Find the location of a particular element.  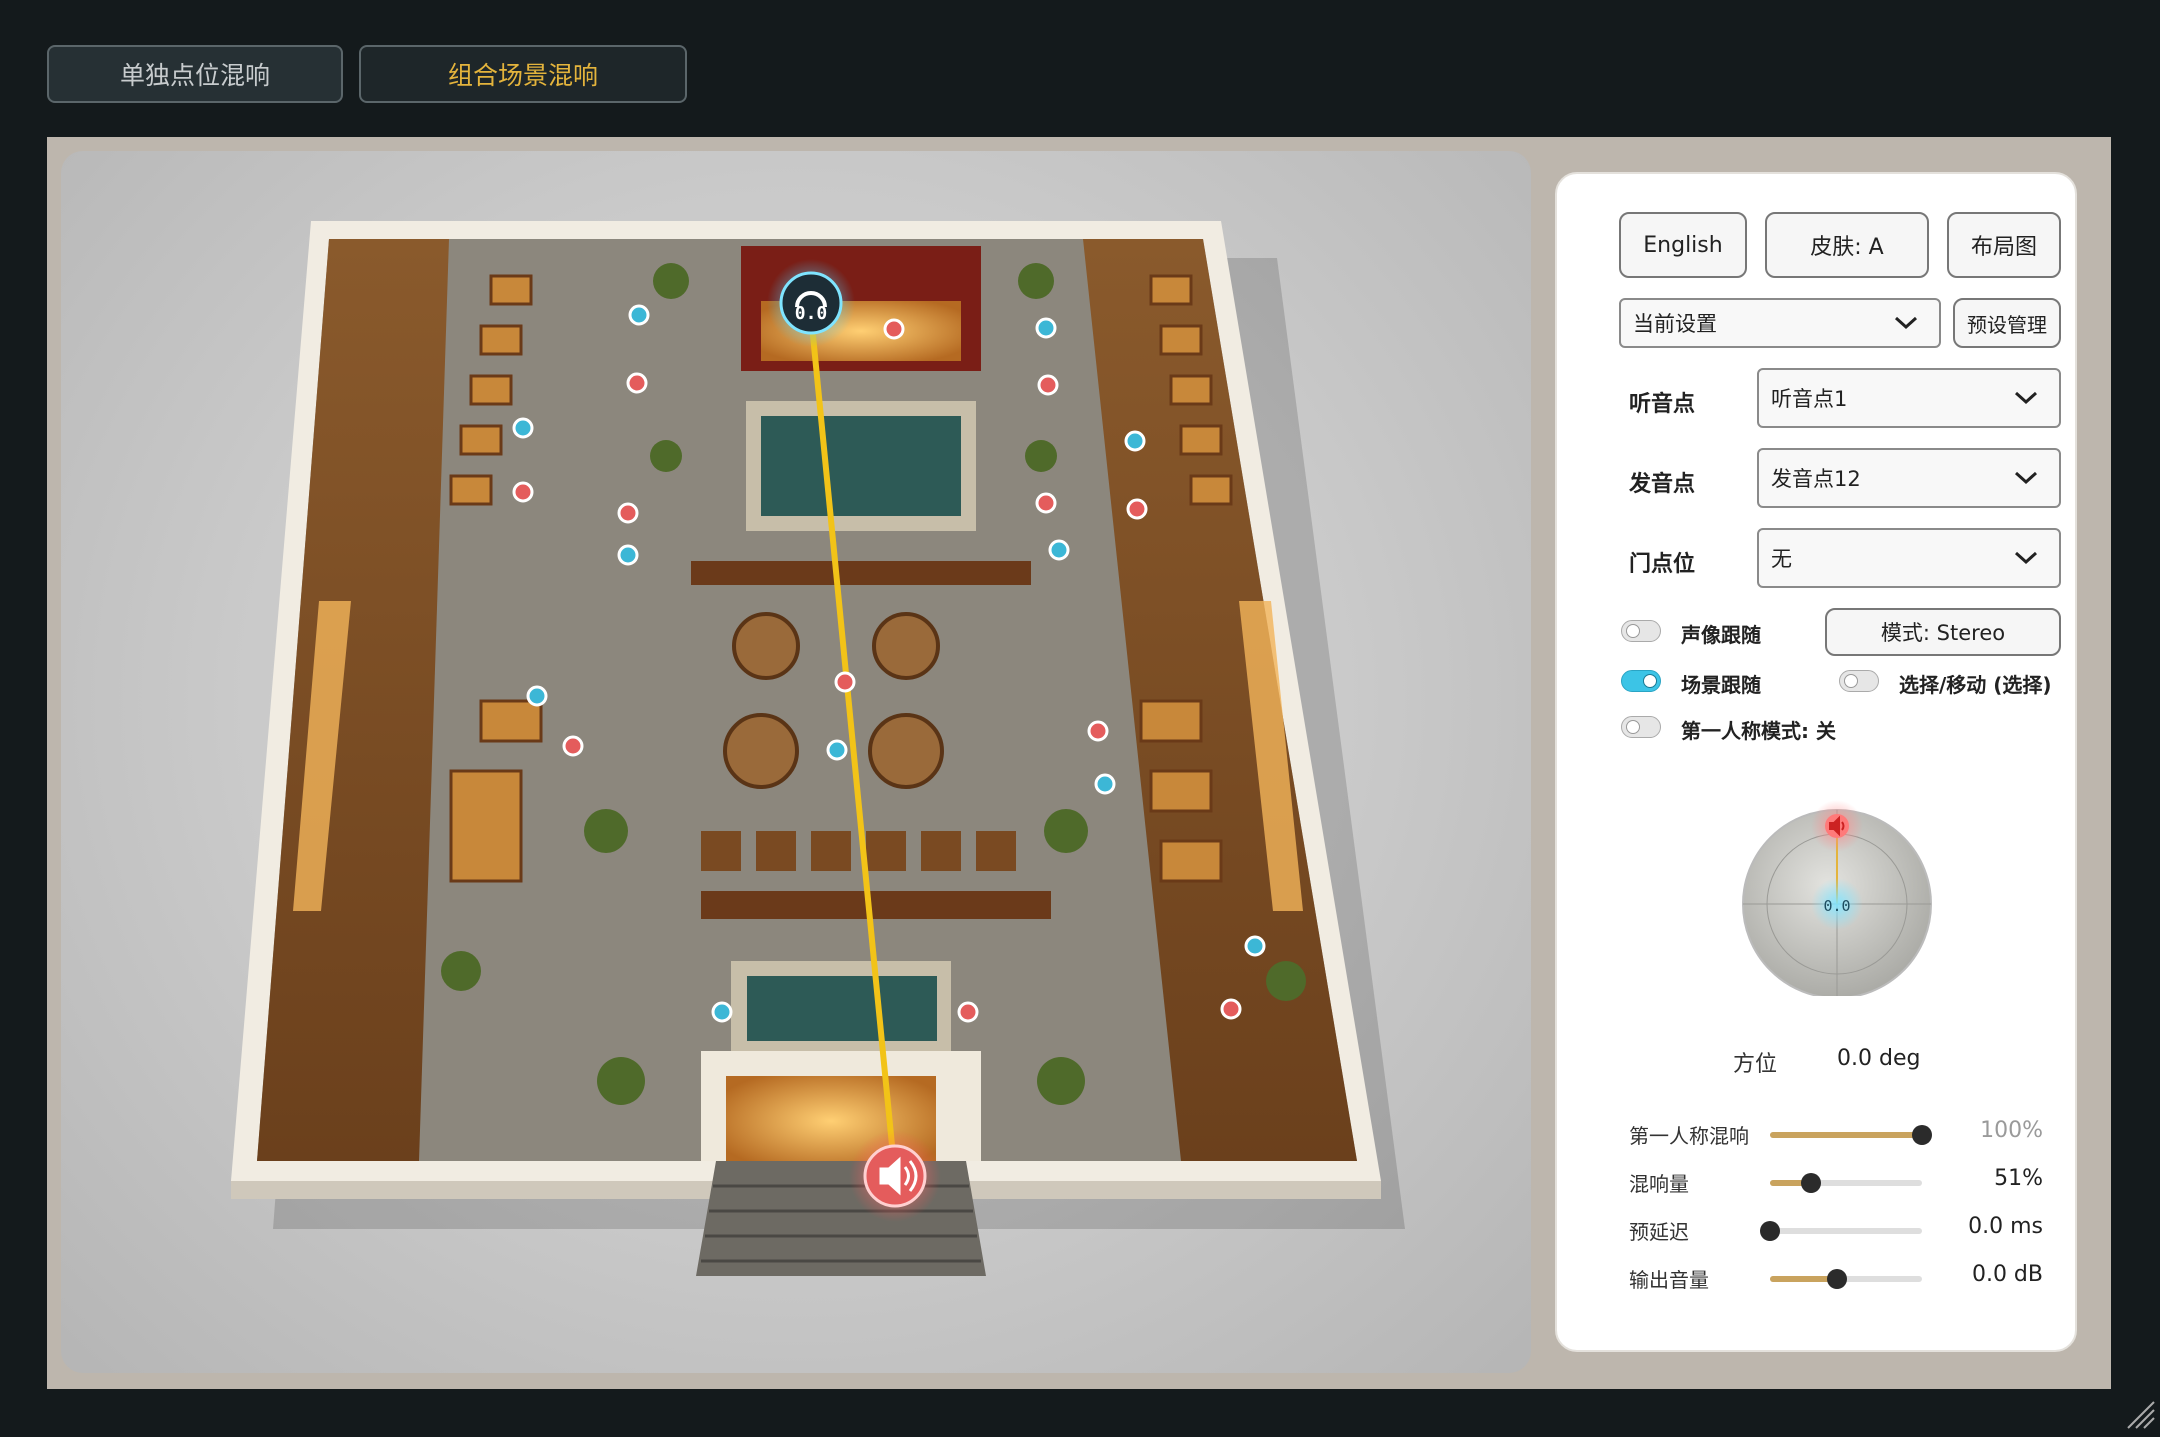

select-move-label: 选择/移动 (选择) is located at coordinates (1975, 685).